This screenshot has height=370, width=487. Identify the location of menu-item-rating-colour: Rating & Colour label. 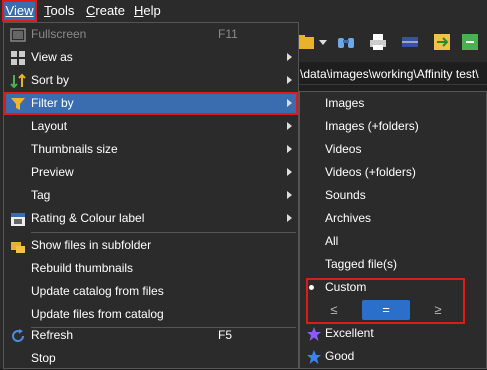
(151, 218).